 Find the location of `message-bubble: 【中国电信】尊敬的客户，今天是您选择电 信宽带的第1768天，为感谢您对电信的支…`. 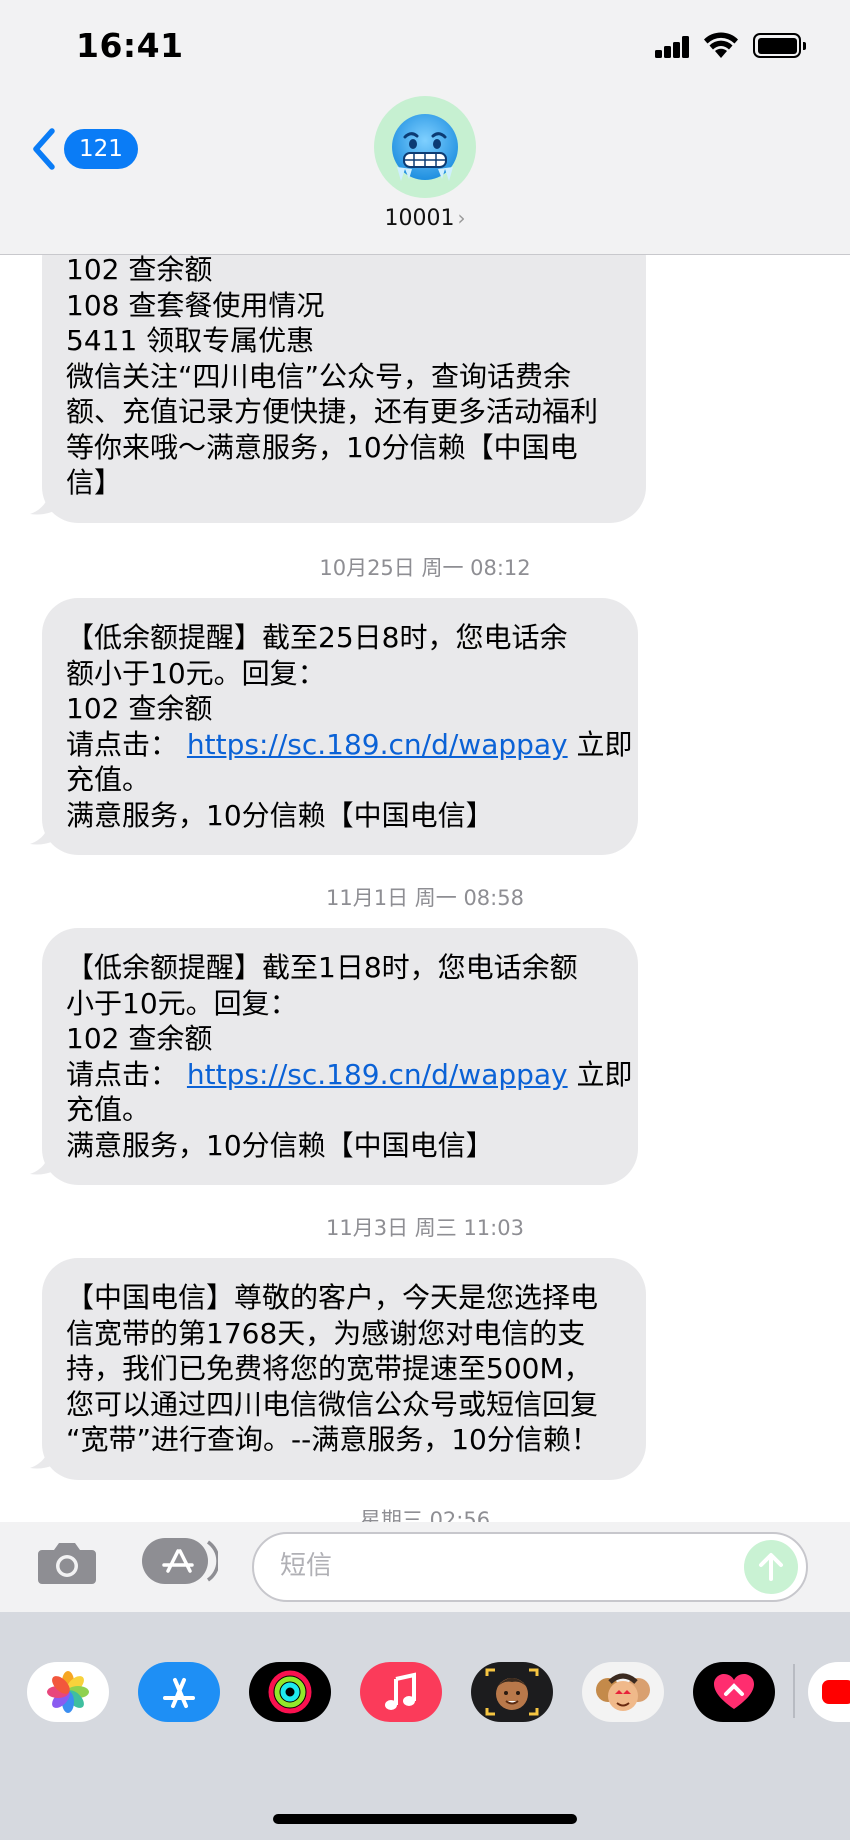

message-bubble: 【中国电信】尊敬的客户，今天是您选择电 信宽带的第1768天，为感谢您对电信的支… is located at coordinates (344, 1369).